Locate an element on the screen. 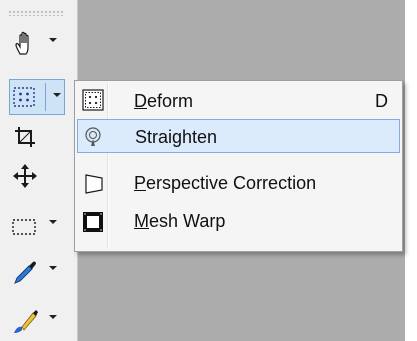 This screenshot has height=341, width=417. deform-grid-icon is located at coordinates (24, 97).